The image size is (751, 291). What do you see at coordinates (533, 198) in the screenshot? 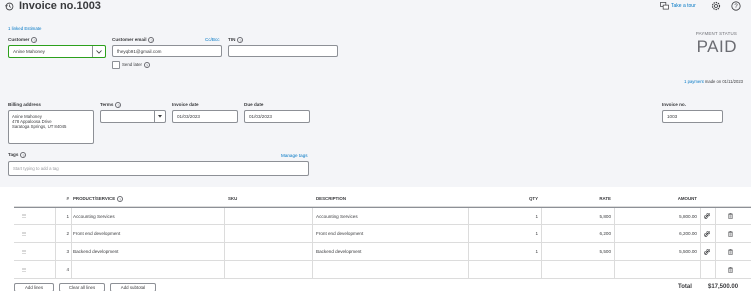
I see `column-header-qty: QTY` at bounding box center [533, 198].